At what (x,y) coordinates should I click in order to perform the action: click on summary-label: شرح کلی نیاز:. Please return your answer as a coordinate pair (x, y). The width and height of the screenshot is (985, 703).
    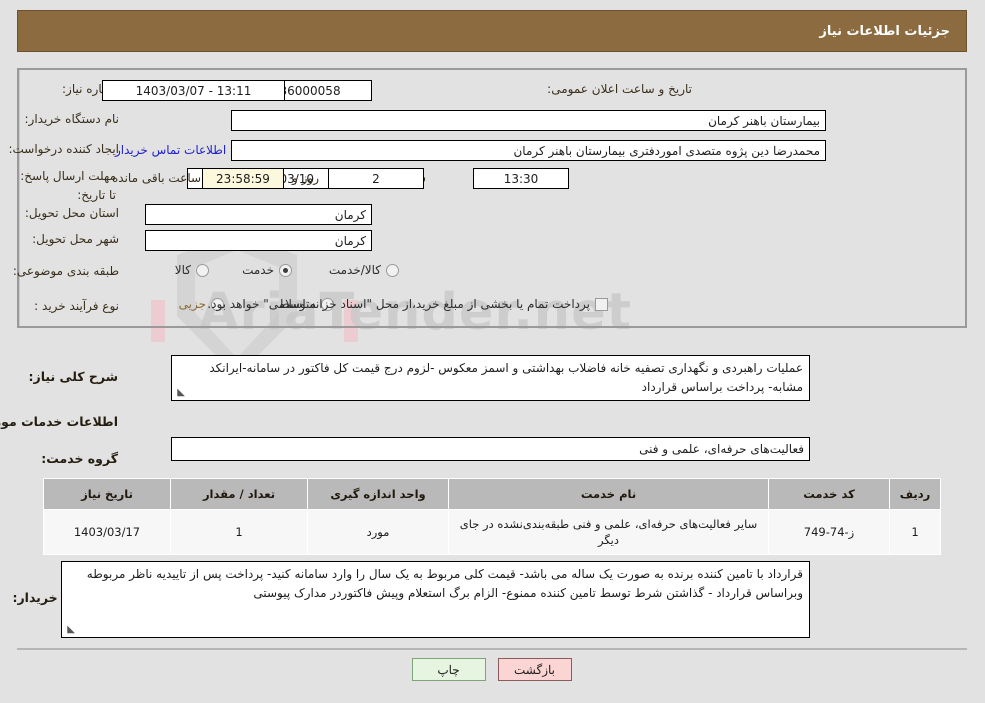
    Looking at the image, I should click on (74, 376).